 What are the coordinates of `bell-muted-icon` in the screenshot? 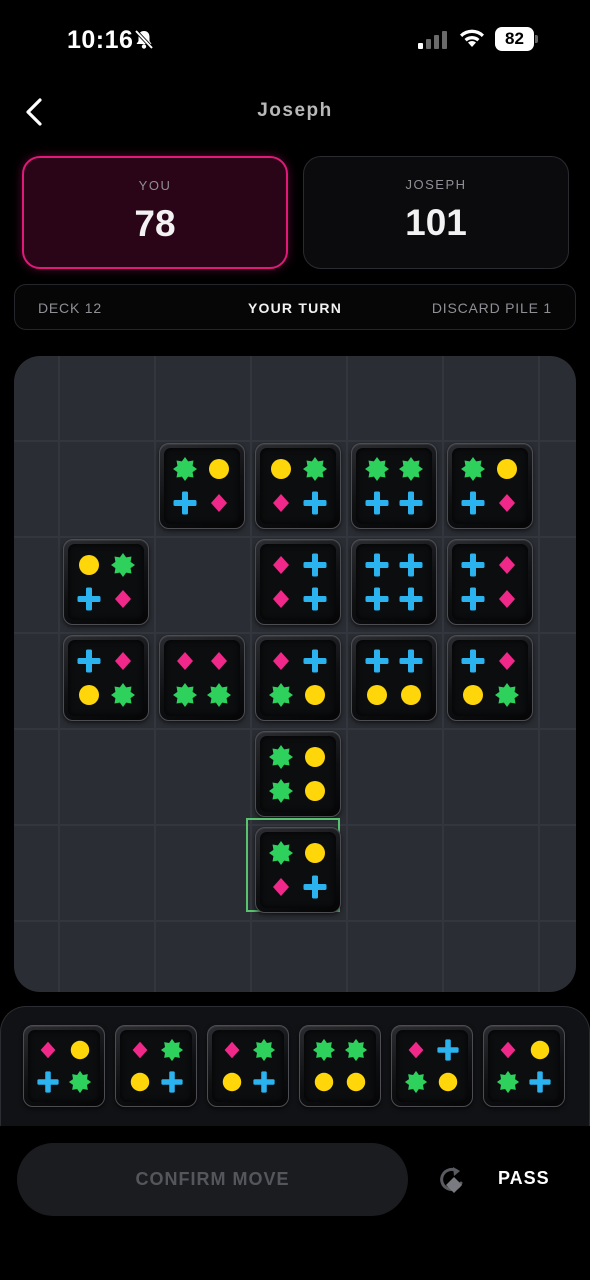 It's located at (144, 39).